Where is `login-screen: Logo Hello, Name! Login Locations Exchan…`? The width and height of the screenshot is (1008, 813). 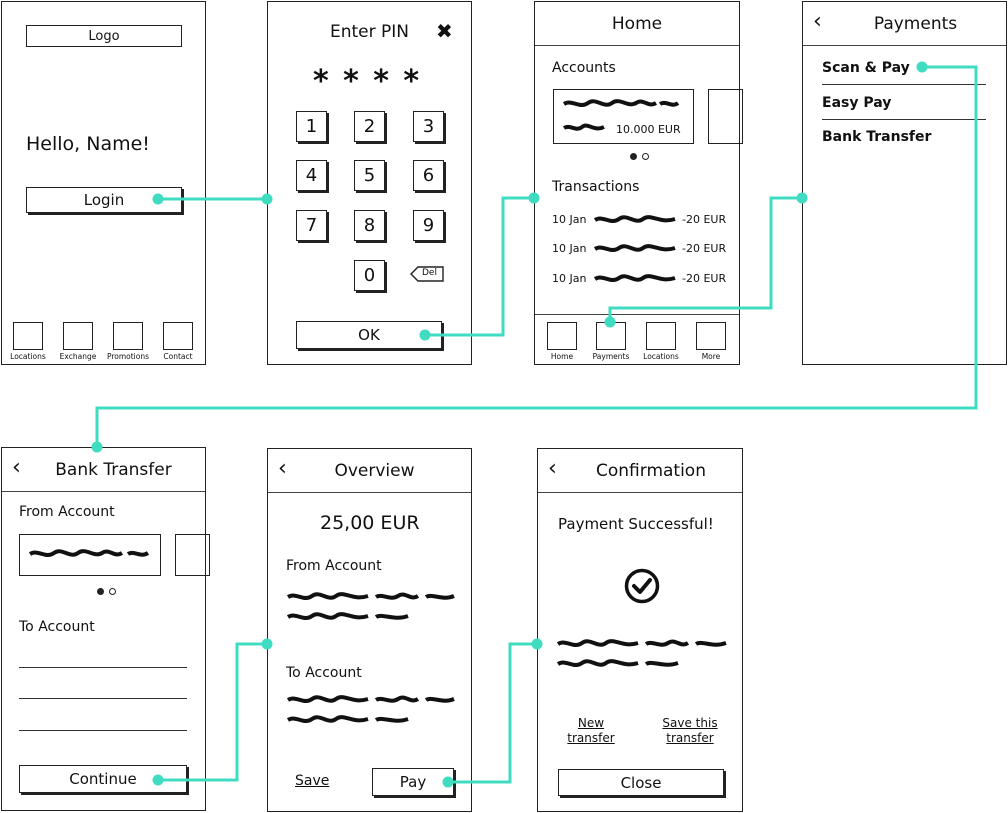 login-screen: Logo Hello, Name! Login Locations Exchan… is located at coordinates (103, 183).